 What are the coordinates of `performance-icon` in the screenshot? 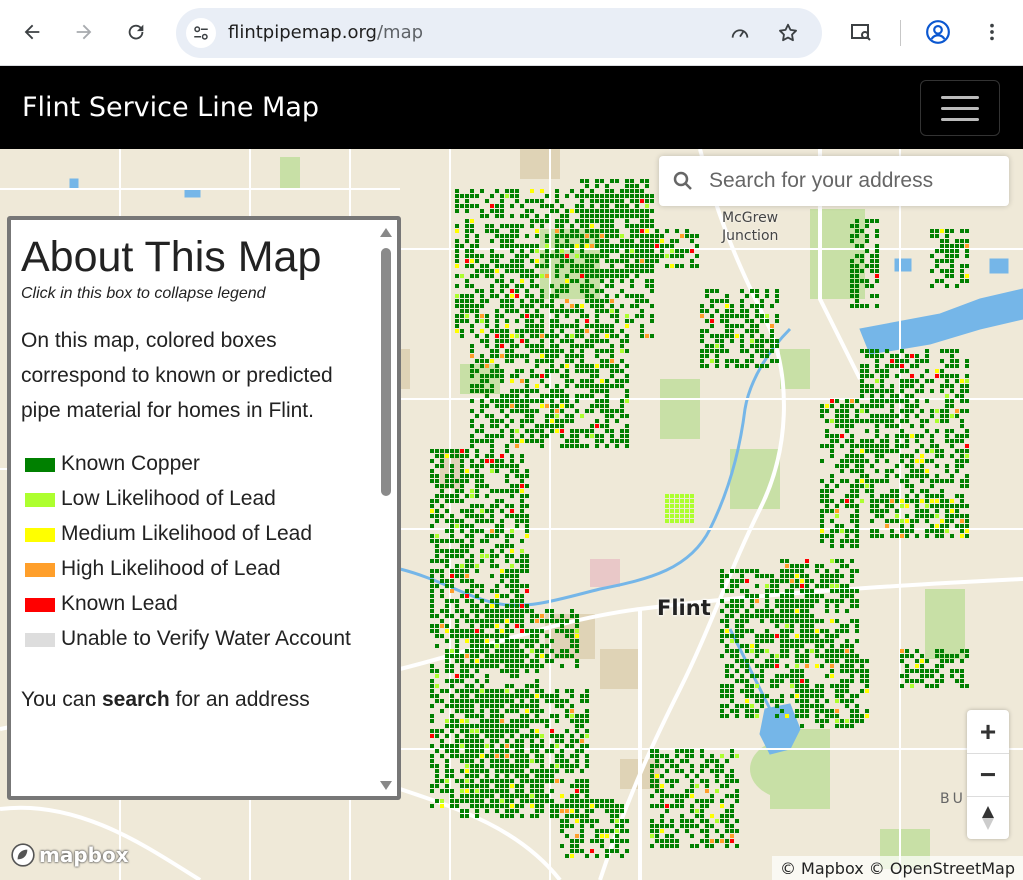 It's located at (740, 33).